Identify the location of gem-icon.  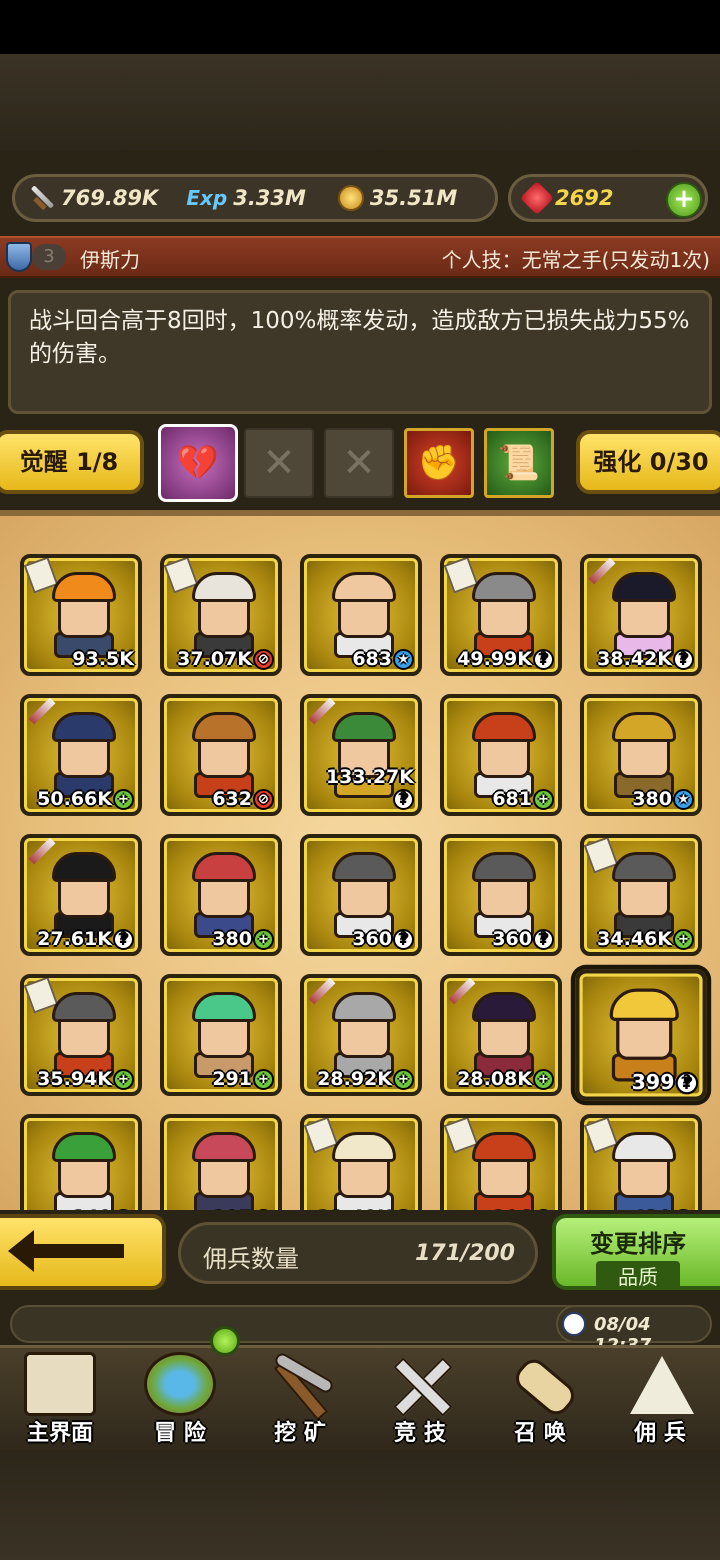
(537, 198).